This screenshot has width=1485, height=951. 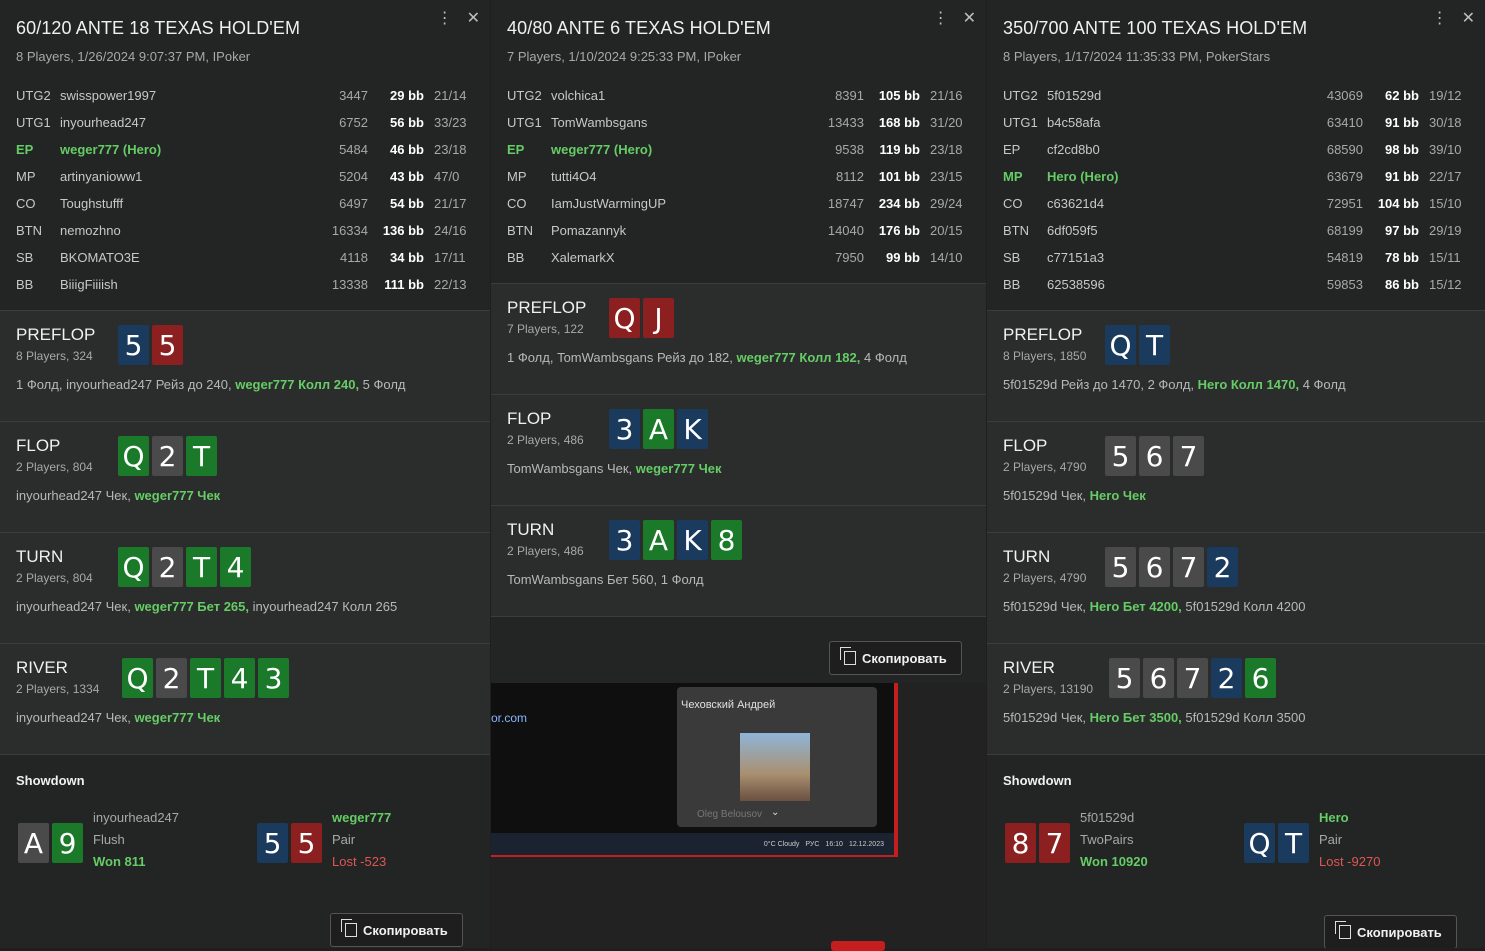 What do you see at coordinates (834, 844) in the screenshot?
I see `clock-time: 16:10` at bounding box center [834, 844].